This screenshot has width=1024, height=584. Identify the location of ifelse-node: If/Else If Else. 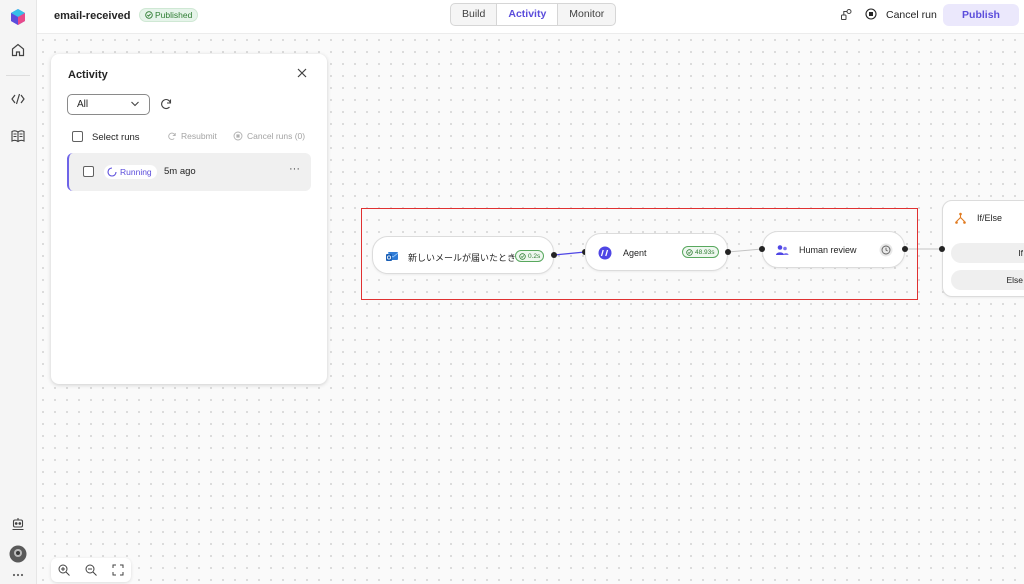
(983, 248).